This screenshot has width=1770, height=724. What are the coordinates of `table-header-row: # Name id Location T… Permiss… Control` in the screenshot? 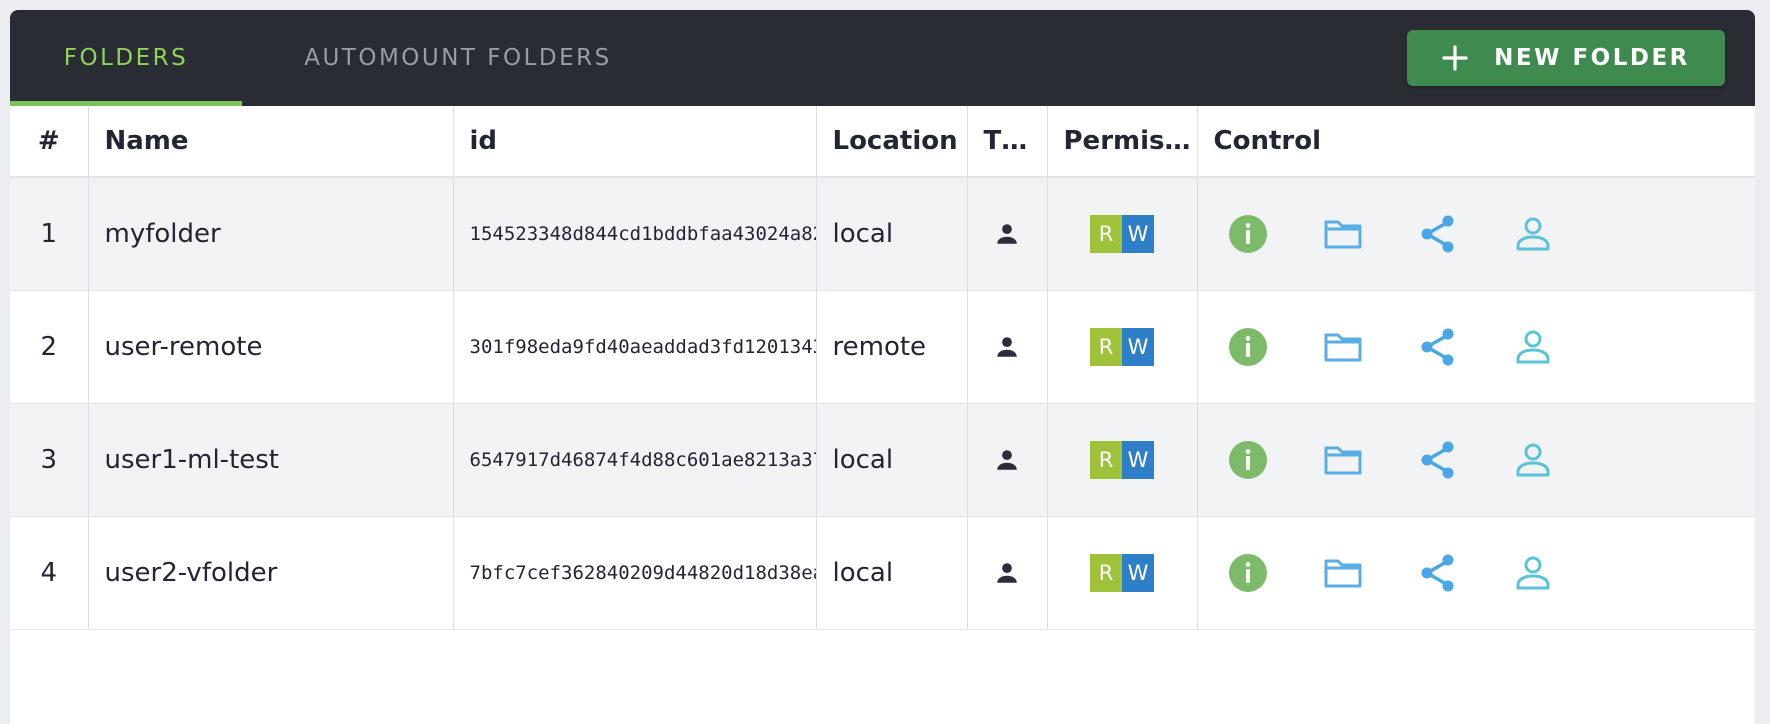 It's located at (882, 142).